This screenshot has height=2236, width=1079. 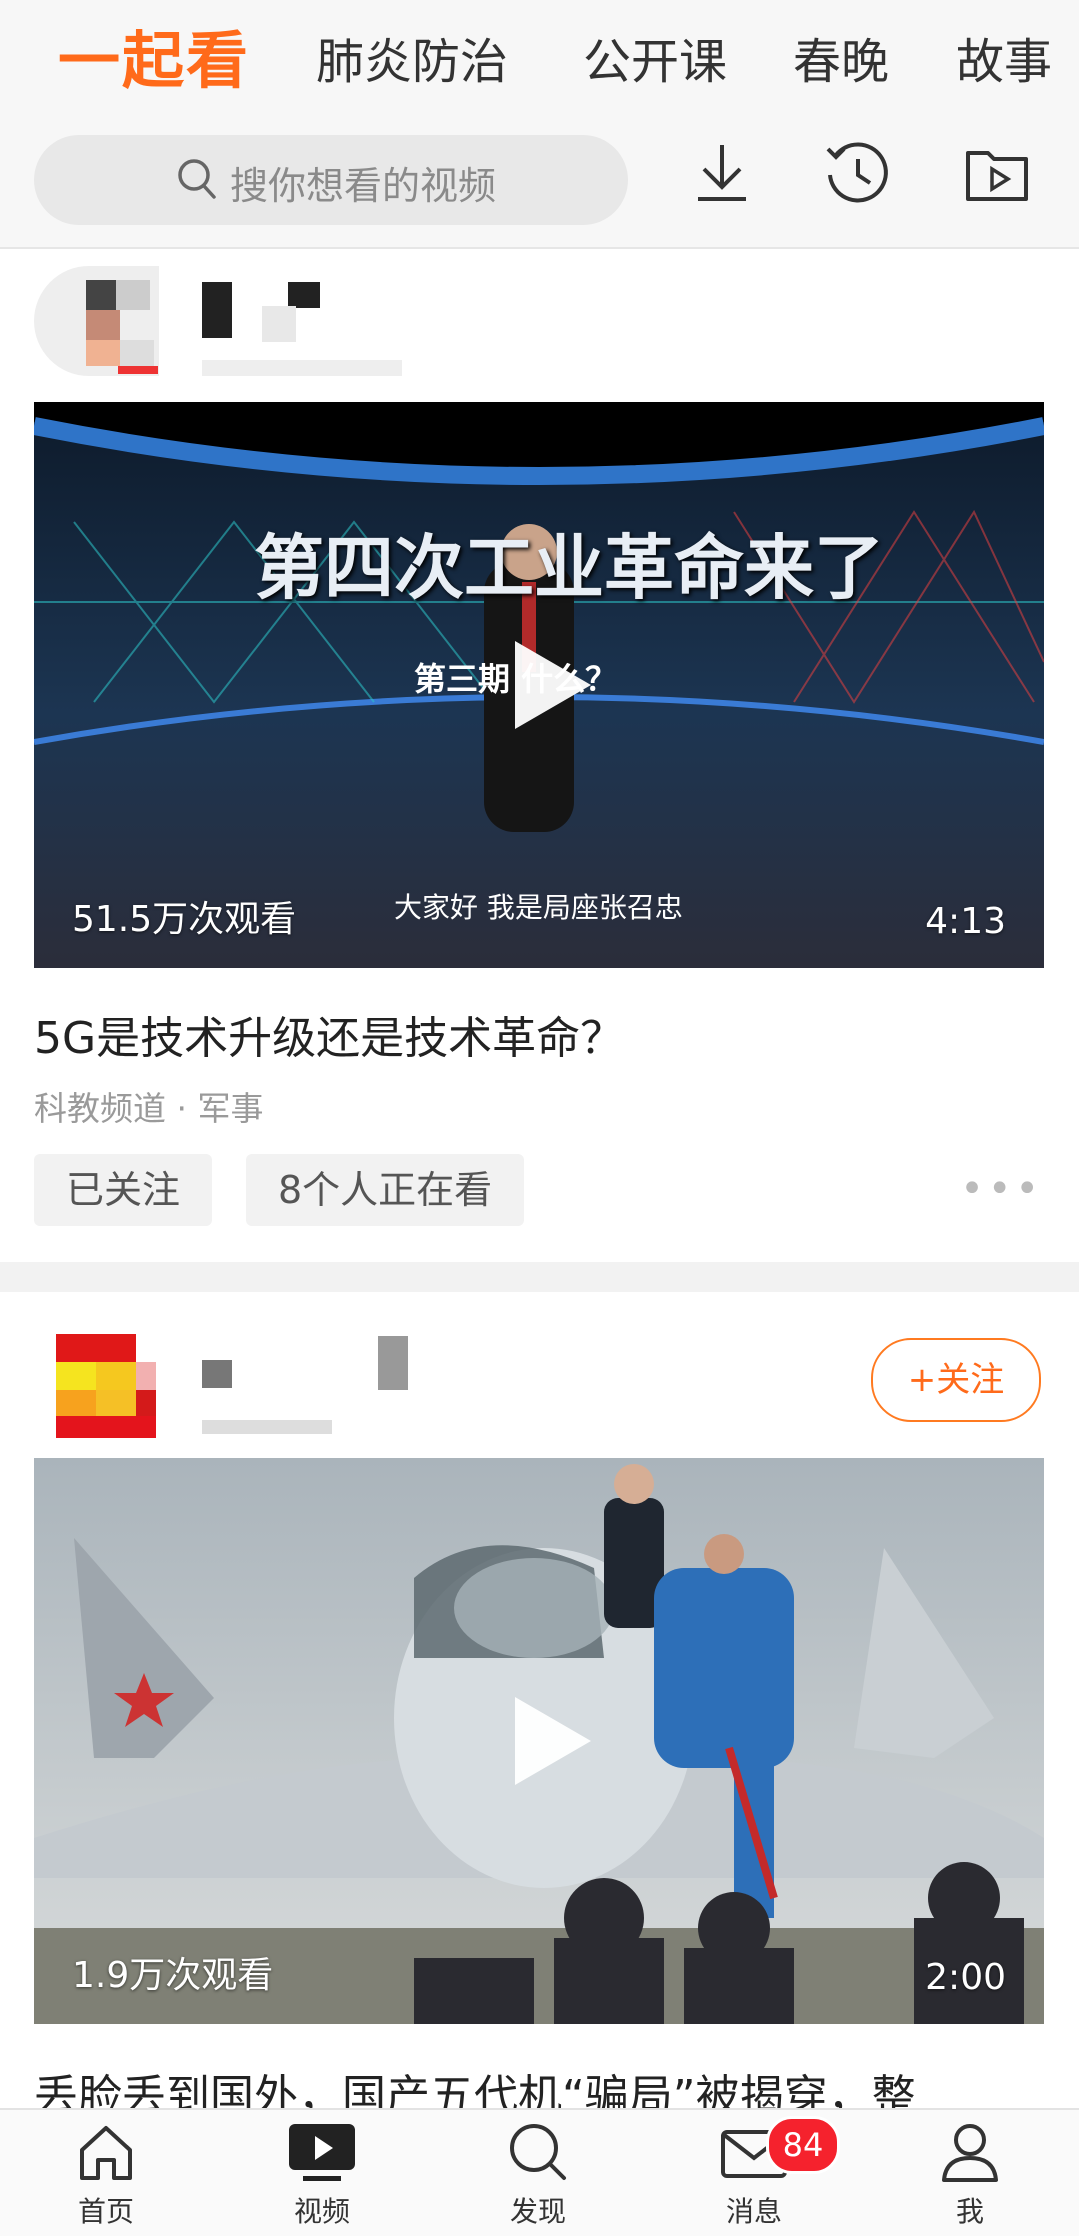 What do you see at coordinates (538, 907) in the screenshot?
I see `video-subtitle-caption: 大家好 我是局座张召忠` at bounding box center [538, 907].